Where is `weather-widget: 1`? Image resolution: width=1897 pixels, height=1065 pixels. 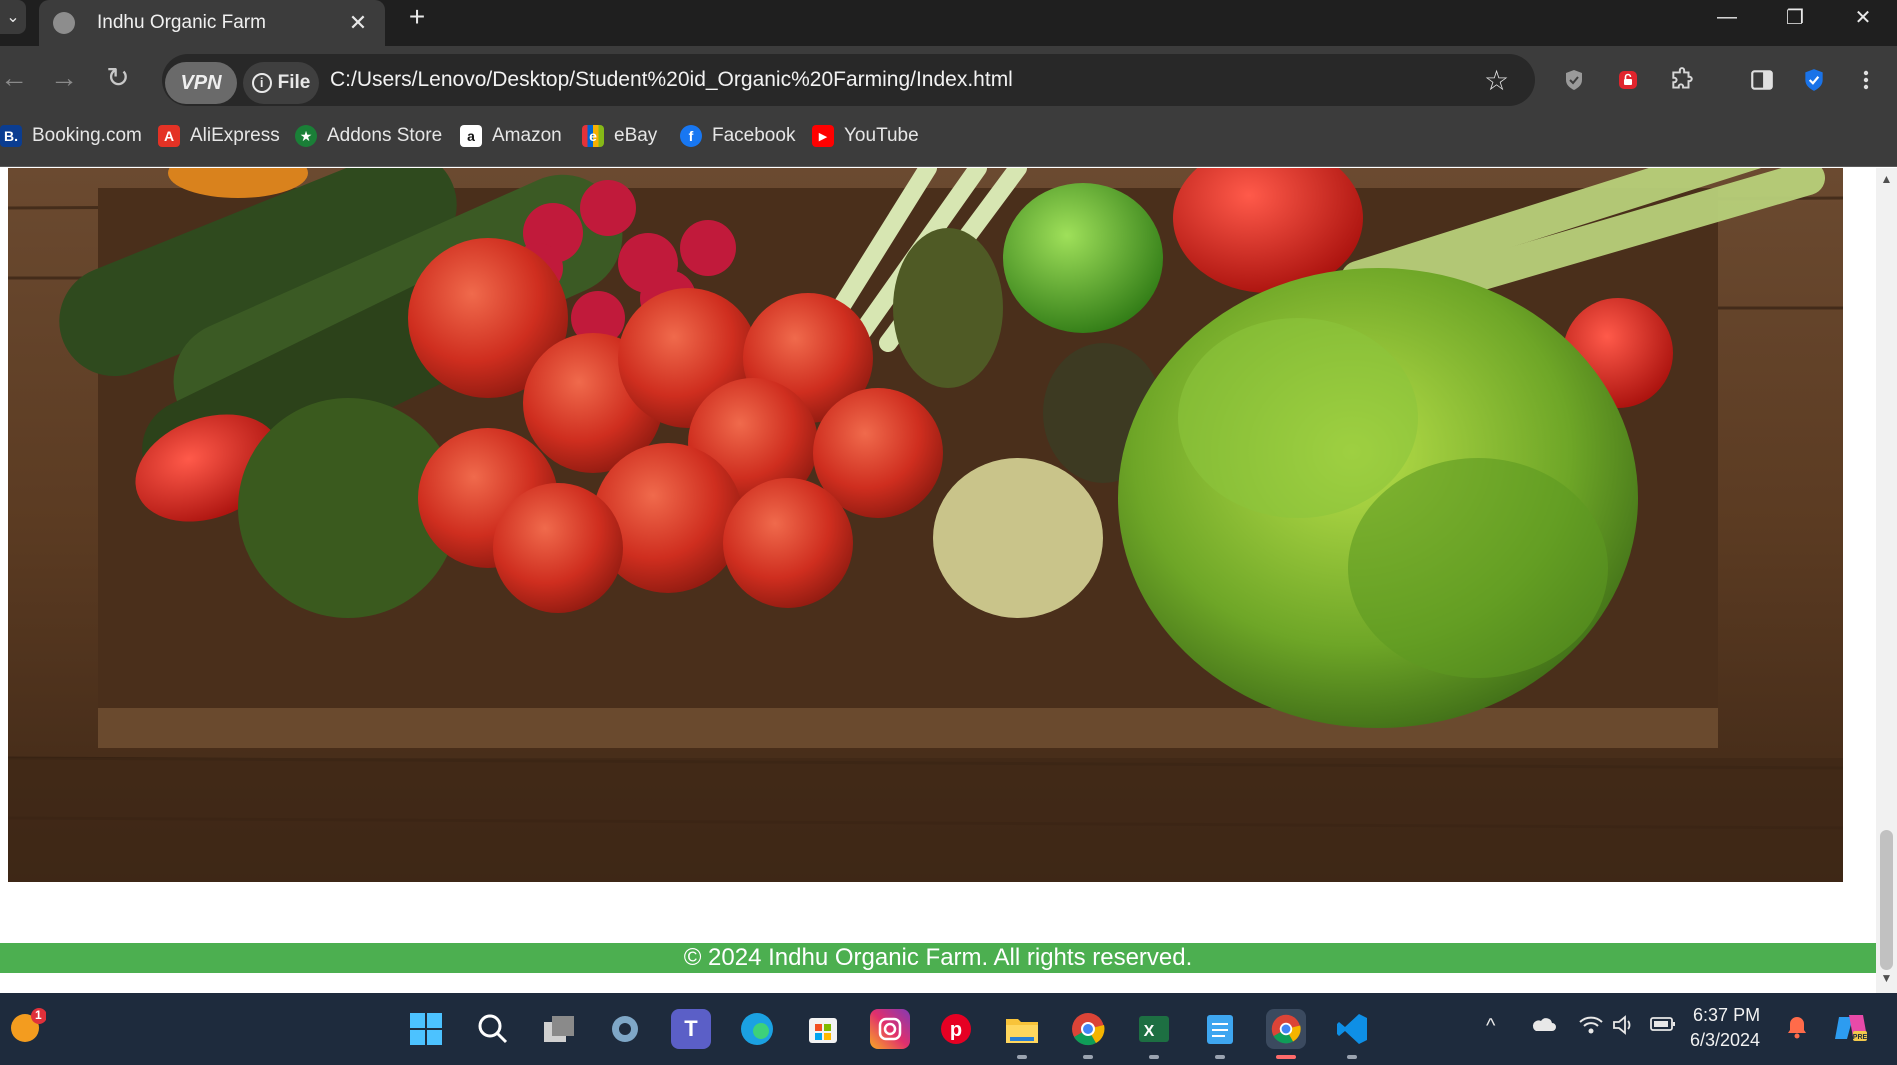 weather-widget: 1 is located at coordinates (27, 1026).